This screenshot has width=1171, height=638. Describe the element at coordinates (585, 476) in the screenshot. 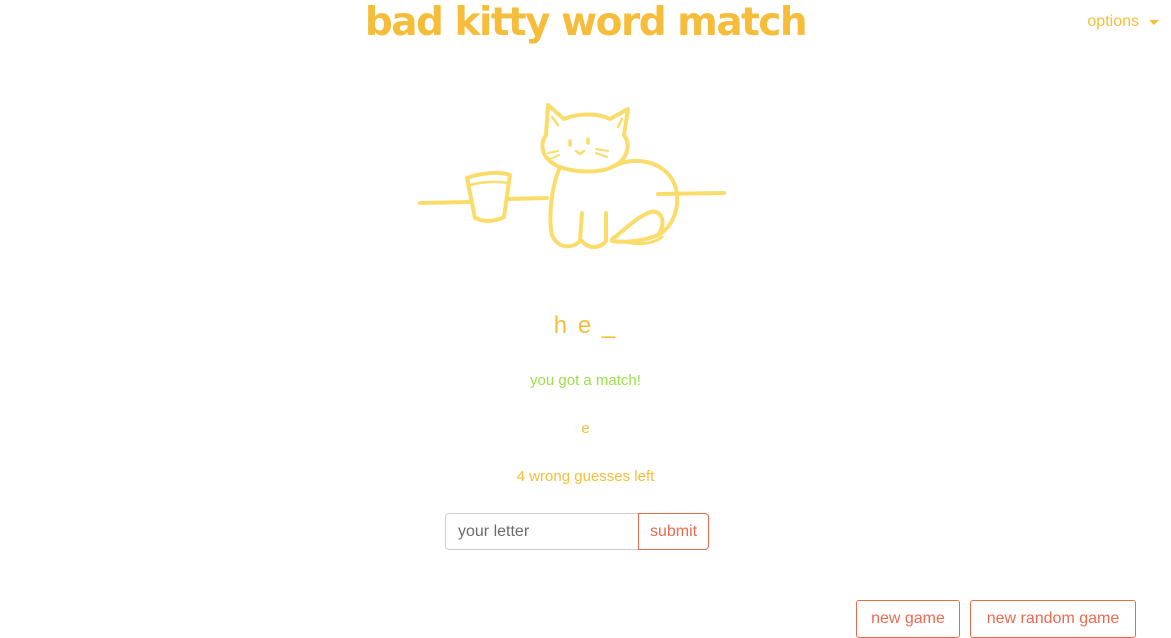

I see `wrong-guesses-left: 4 wrong guesses left` at that location.